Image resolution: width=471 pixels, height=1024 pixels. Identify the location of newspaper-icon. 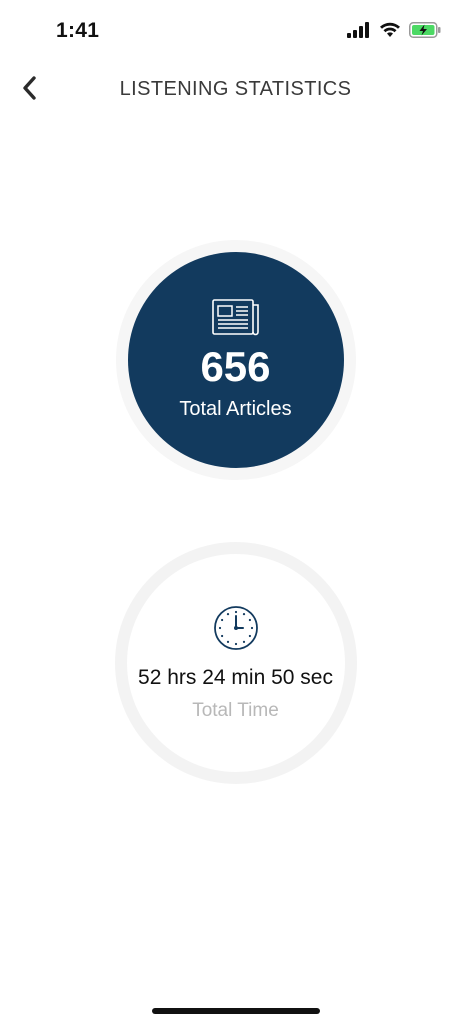
(235, 320).